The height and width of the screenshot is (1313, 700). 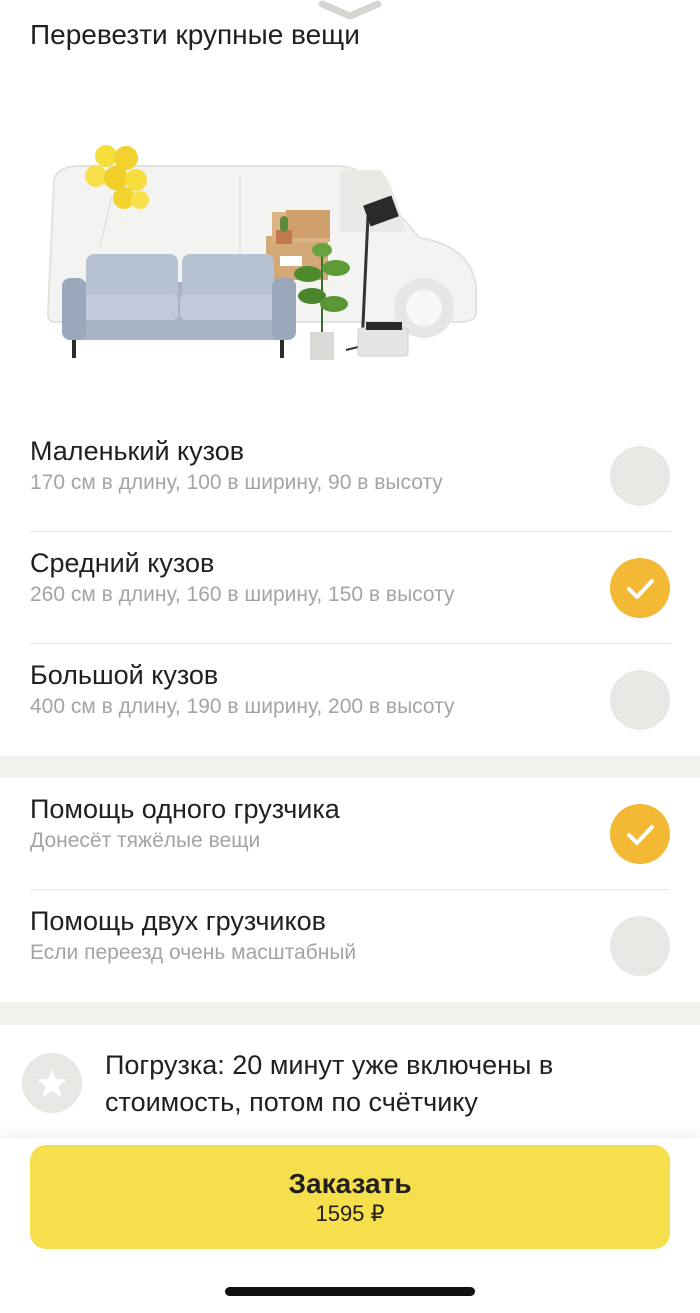 What do you see at coordinates (350, 1183) in the screenshot?
I see `order-button-label: Заказать` at bounding box center [350, 1183].